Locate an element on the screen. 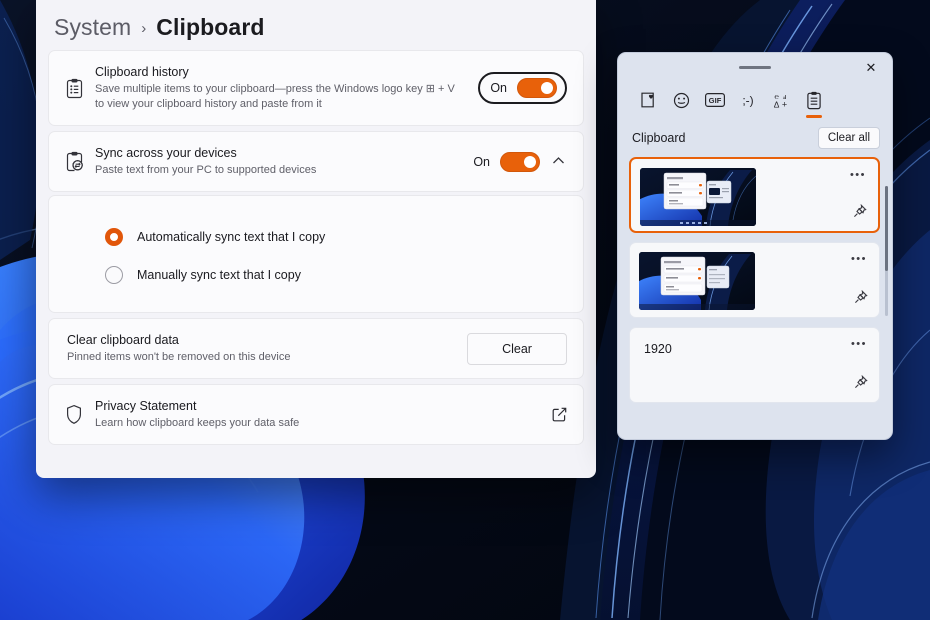 The image size is (930, 620). tab-symbols: ℮ ⅎ Δ + is located at coordinates (780, 105).